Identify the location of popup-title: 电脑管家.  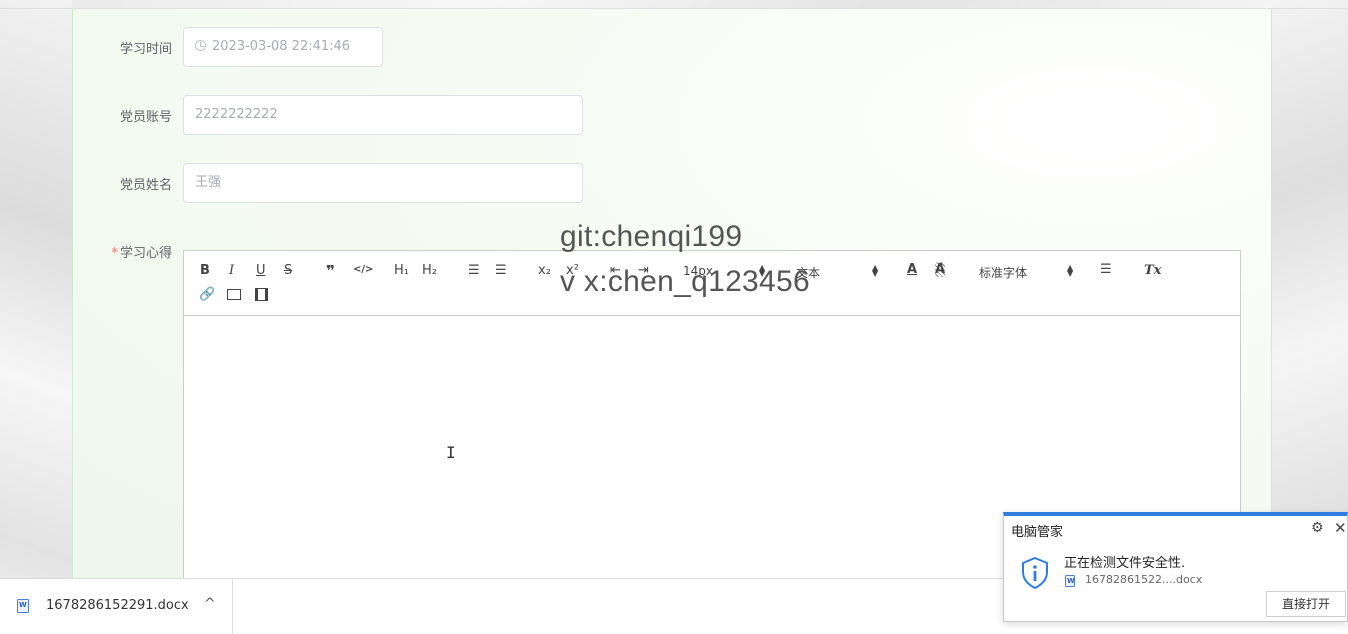
(1037, 532).